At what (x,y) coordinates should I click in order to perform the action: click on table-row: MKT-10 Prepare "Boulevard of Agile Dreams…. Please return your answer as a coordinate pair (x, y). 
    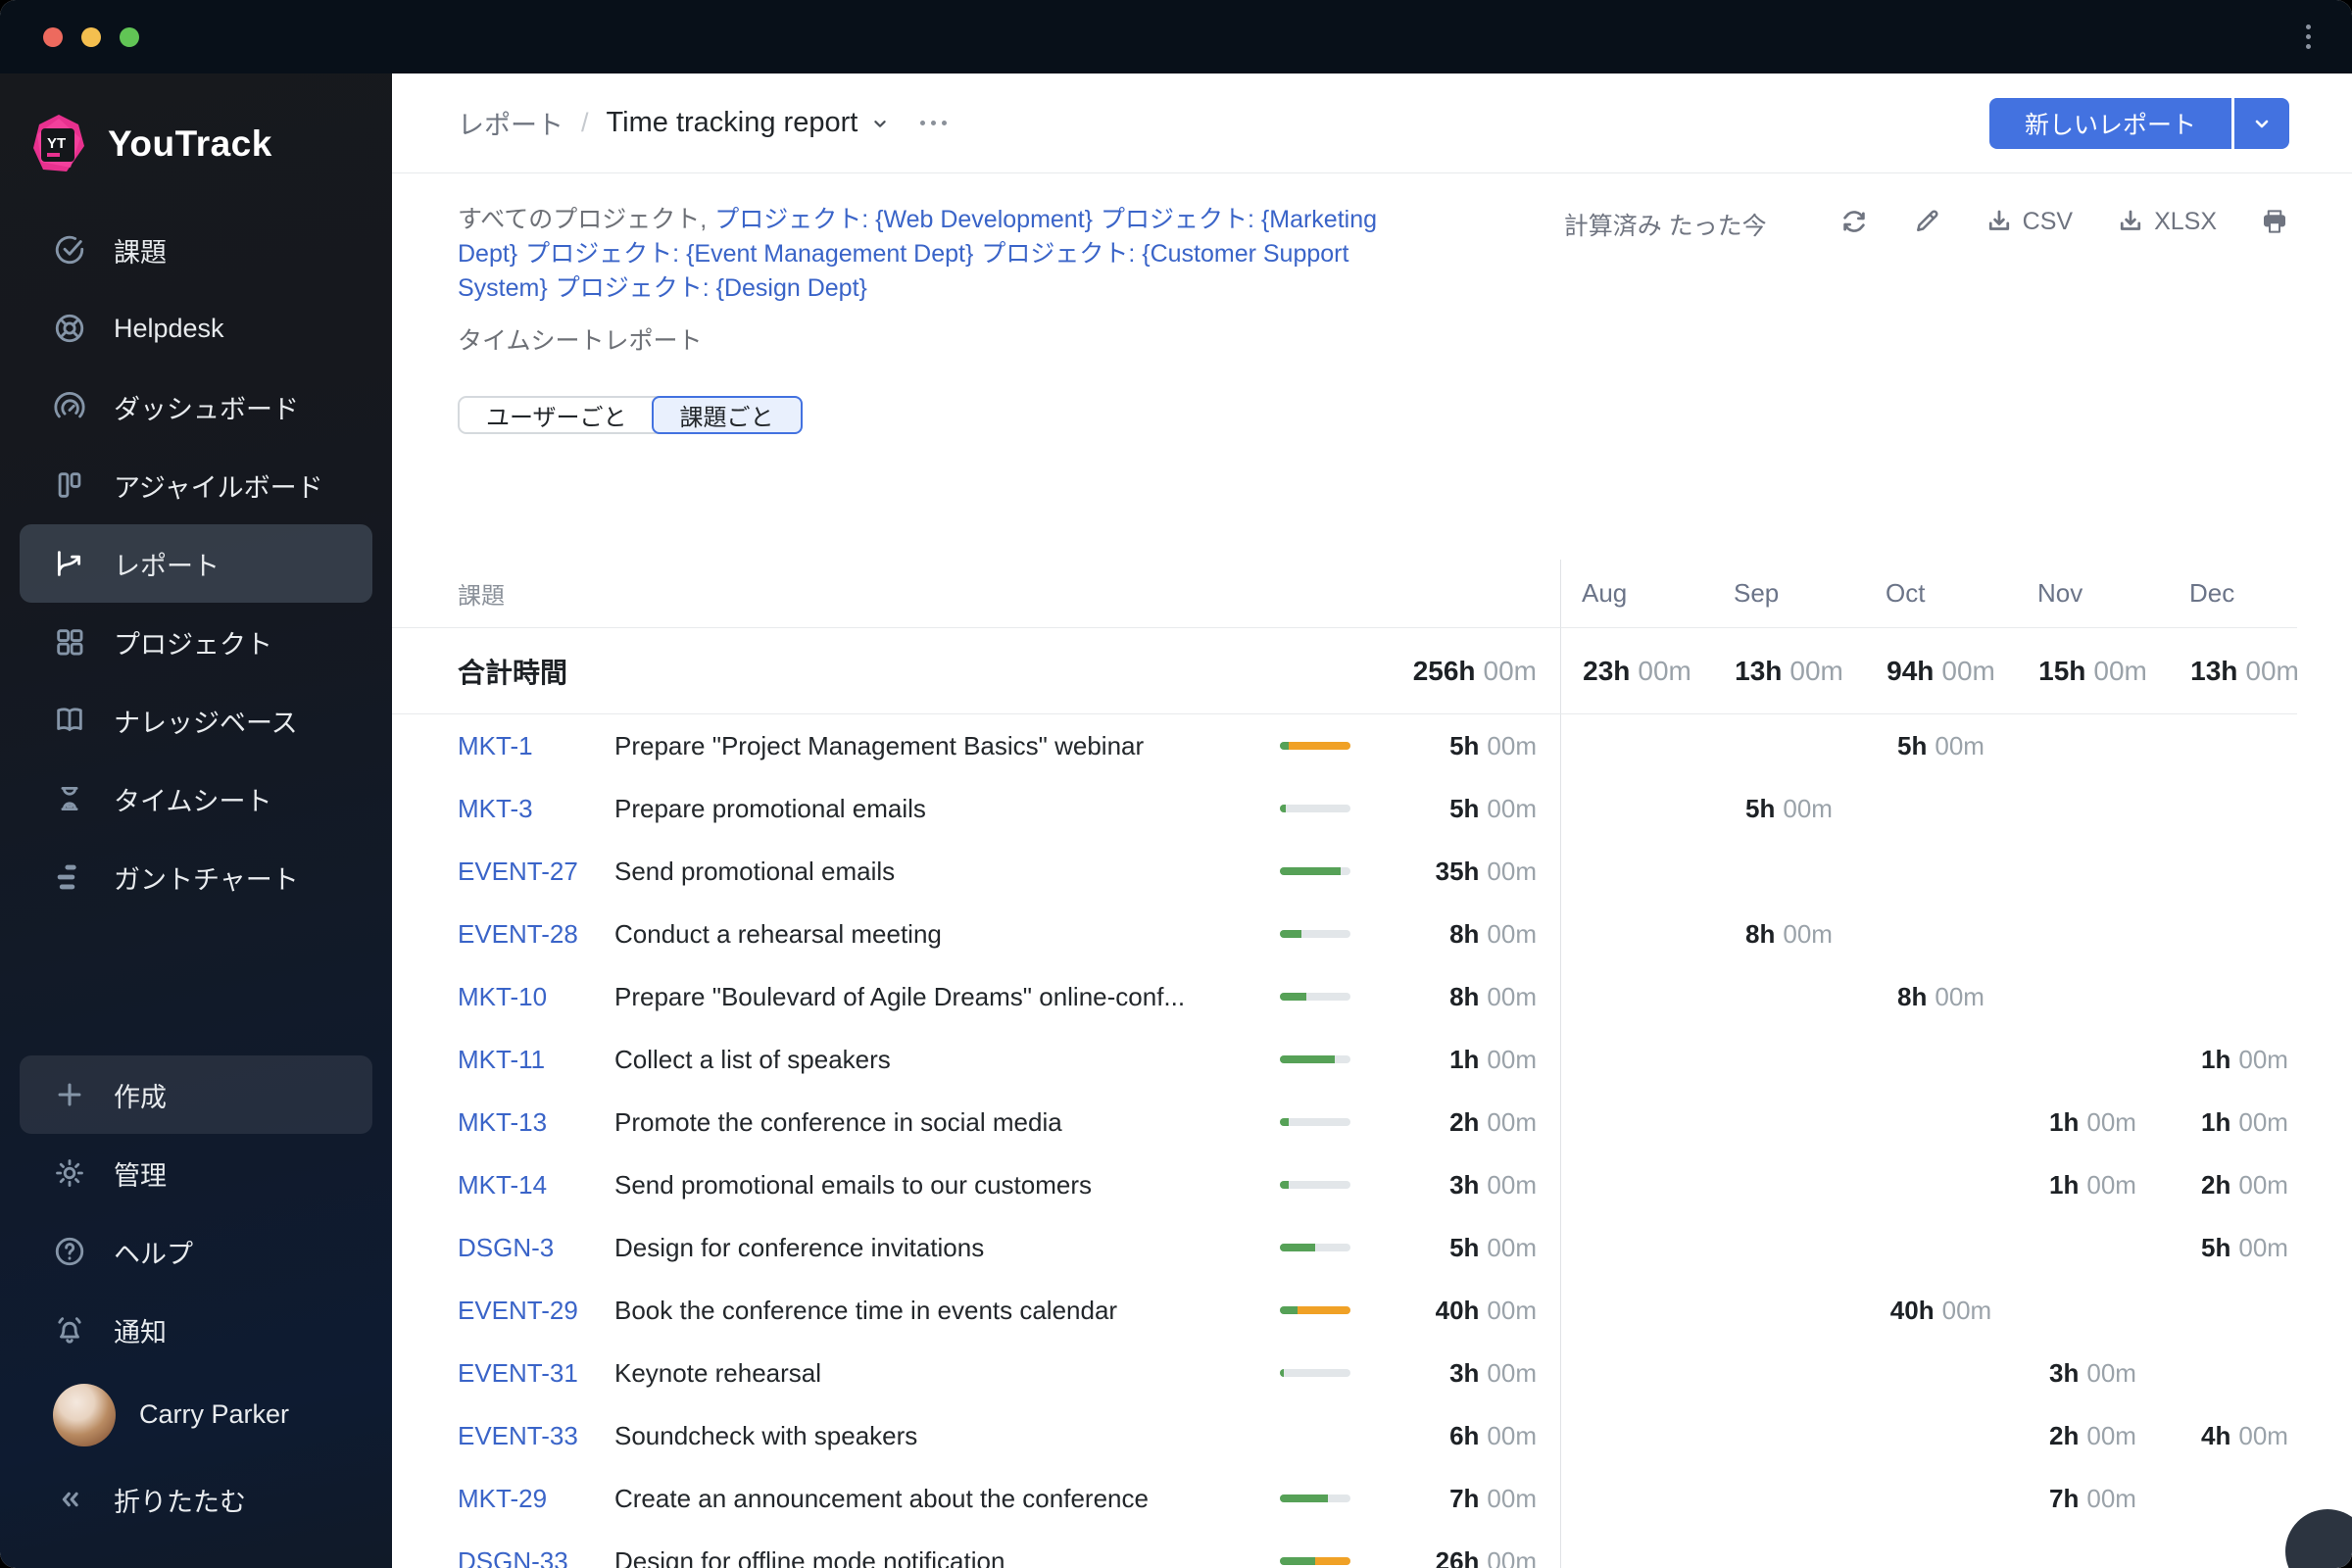
    Looking at the image, I should click on (1372, 996).